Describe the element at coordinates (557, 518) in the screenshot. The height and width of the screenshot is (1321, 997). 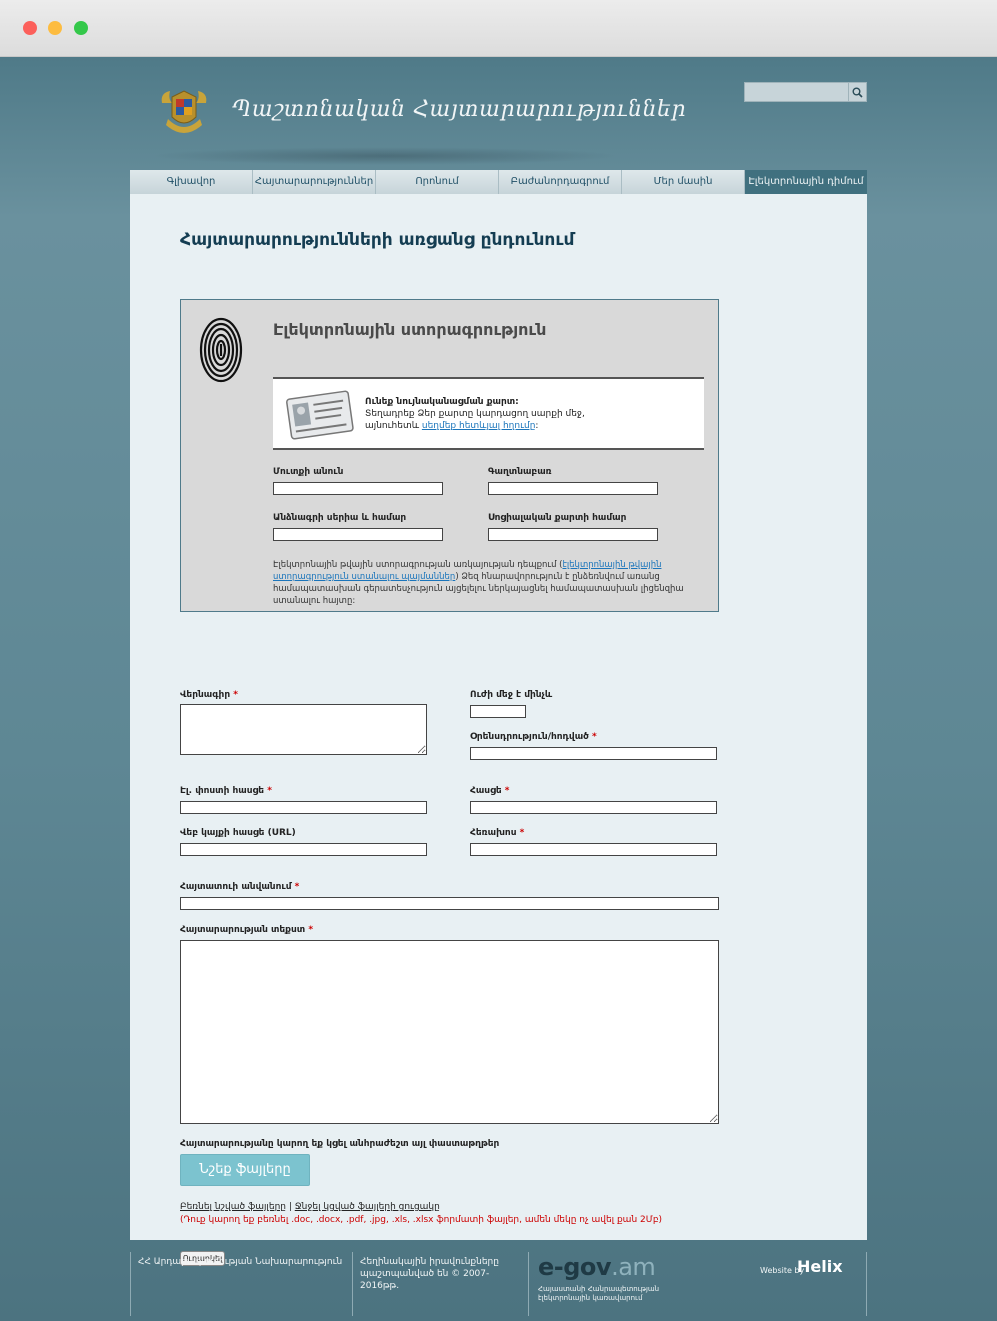
I see `social-card-label: Սոցիալական քարտի համար` at that location.